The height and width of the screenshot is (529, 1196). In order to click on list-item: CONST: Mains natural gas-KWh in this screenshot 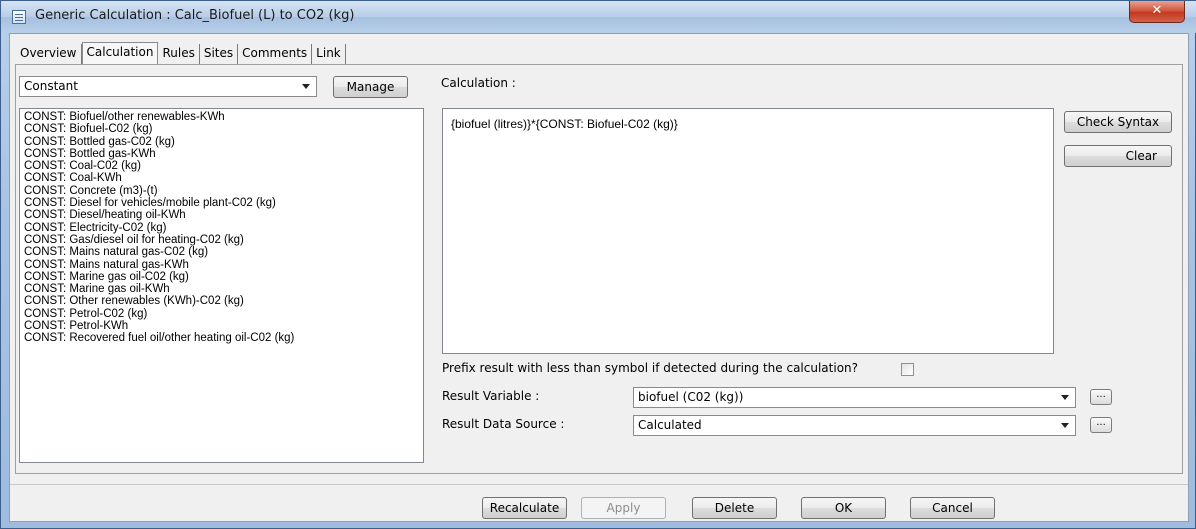, I will do `click(221, 265)`.